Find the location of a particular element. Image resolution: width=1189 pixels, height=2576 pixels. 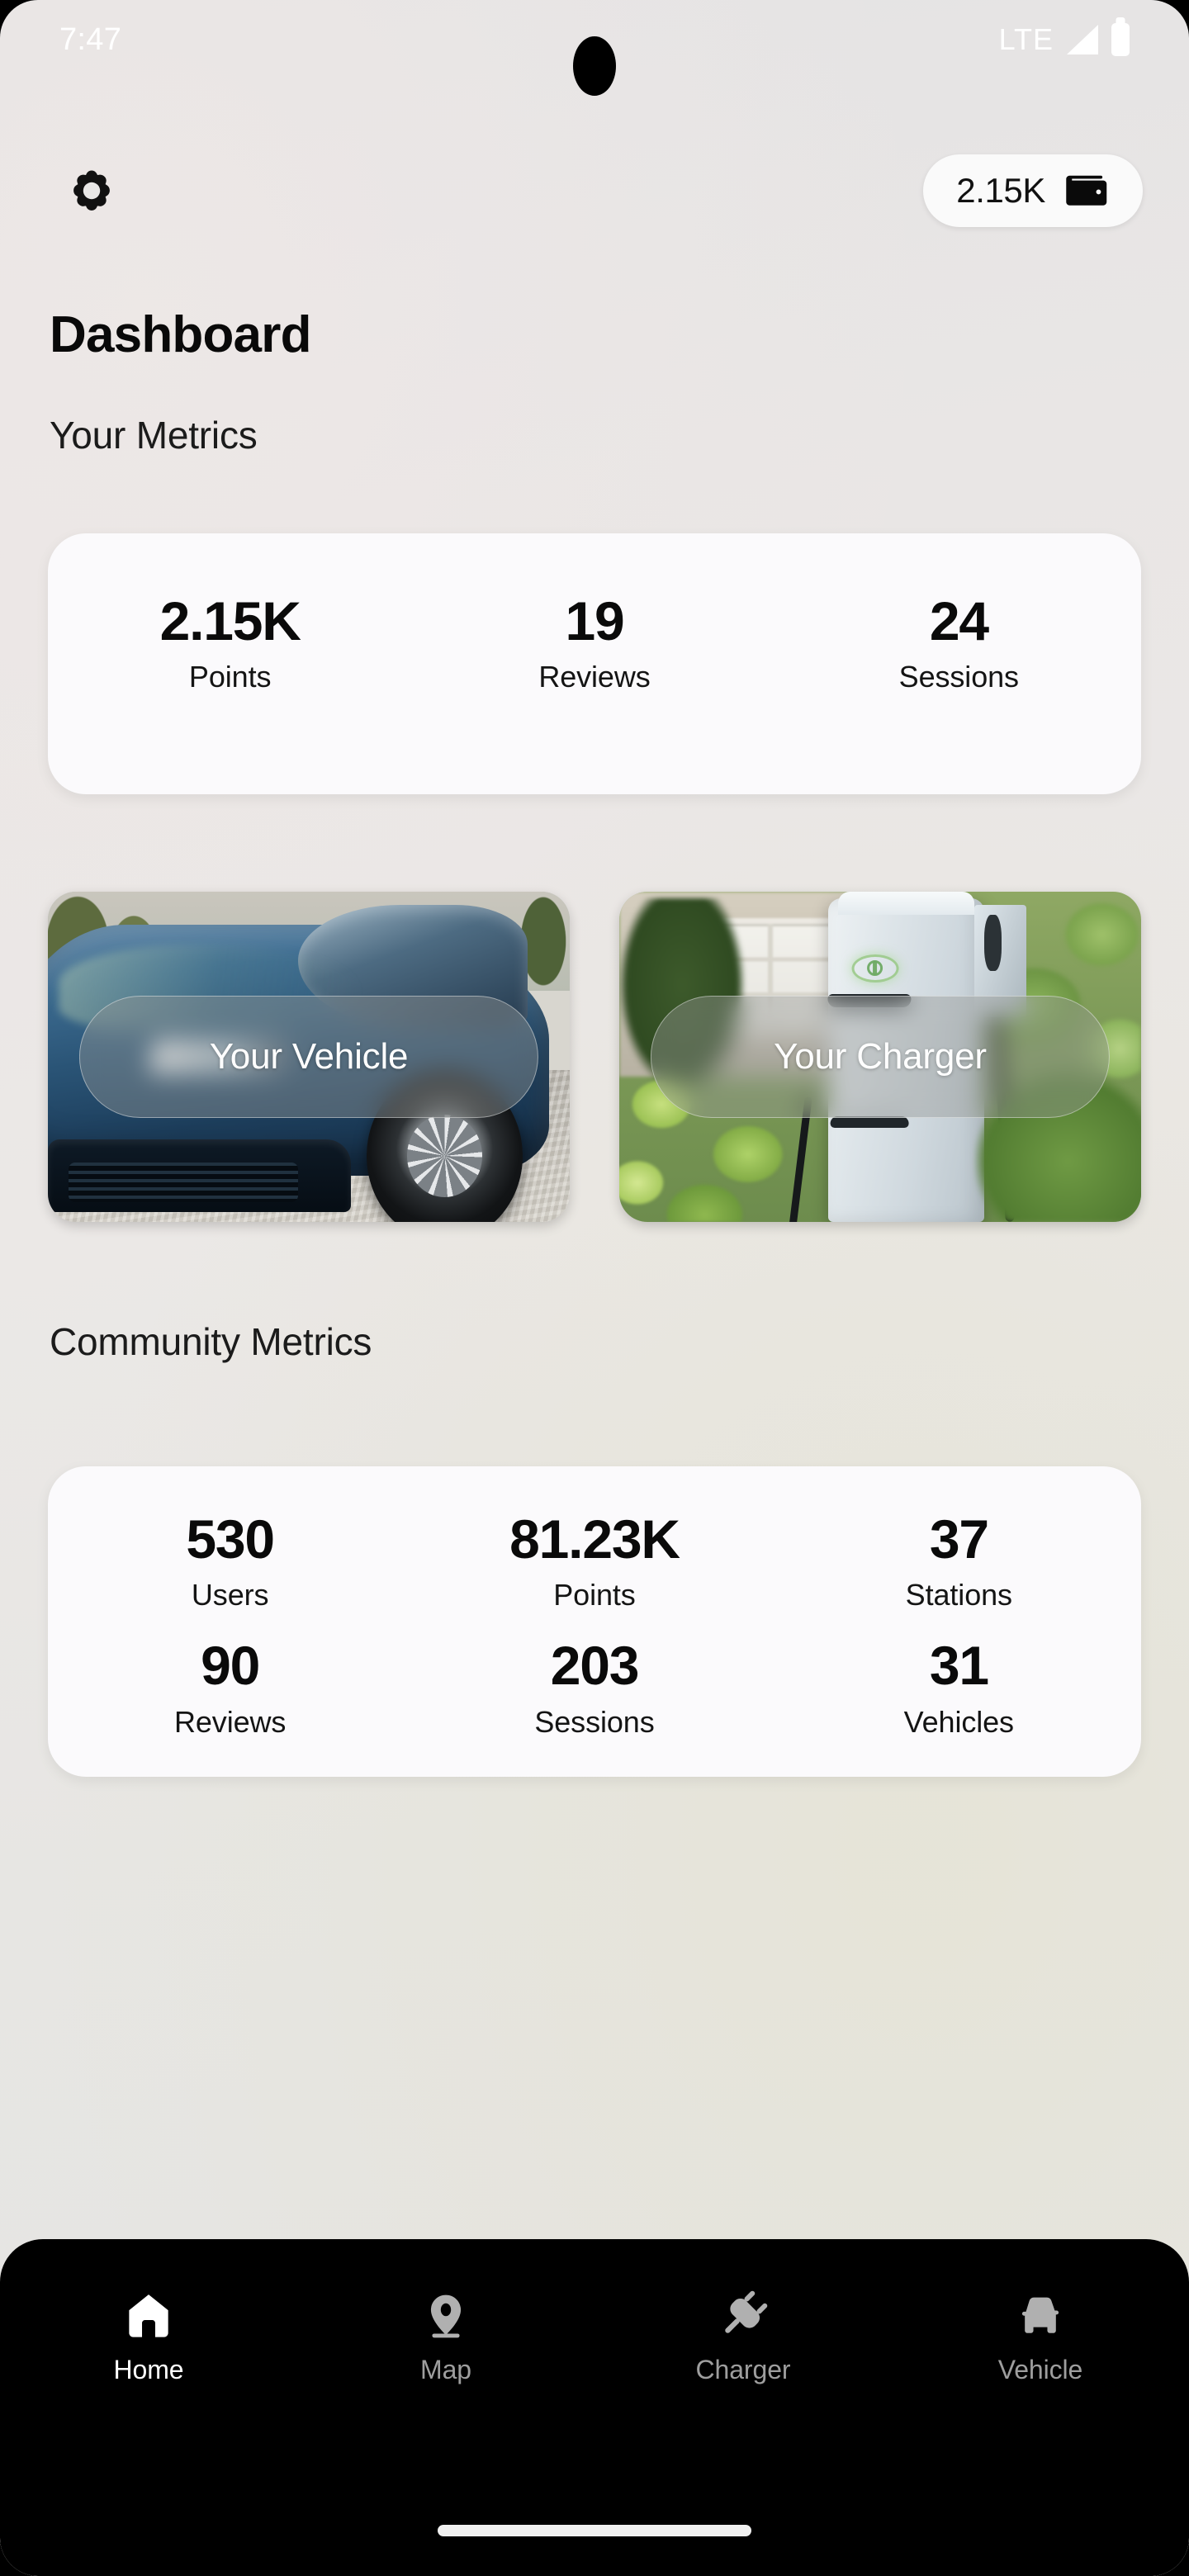

bottom-navigation-bar: Home Map Charger Vehicle is located at coordinates (594, 2407).